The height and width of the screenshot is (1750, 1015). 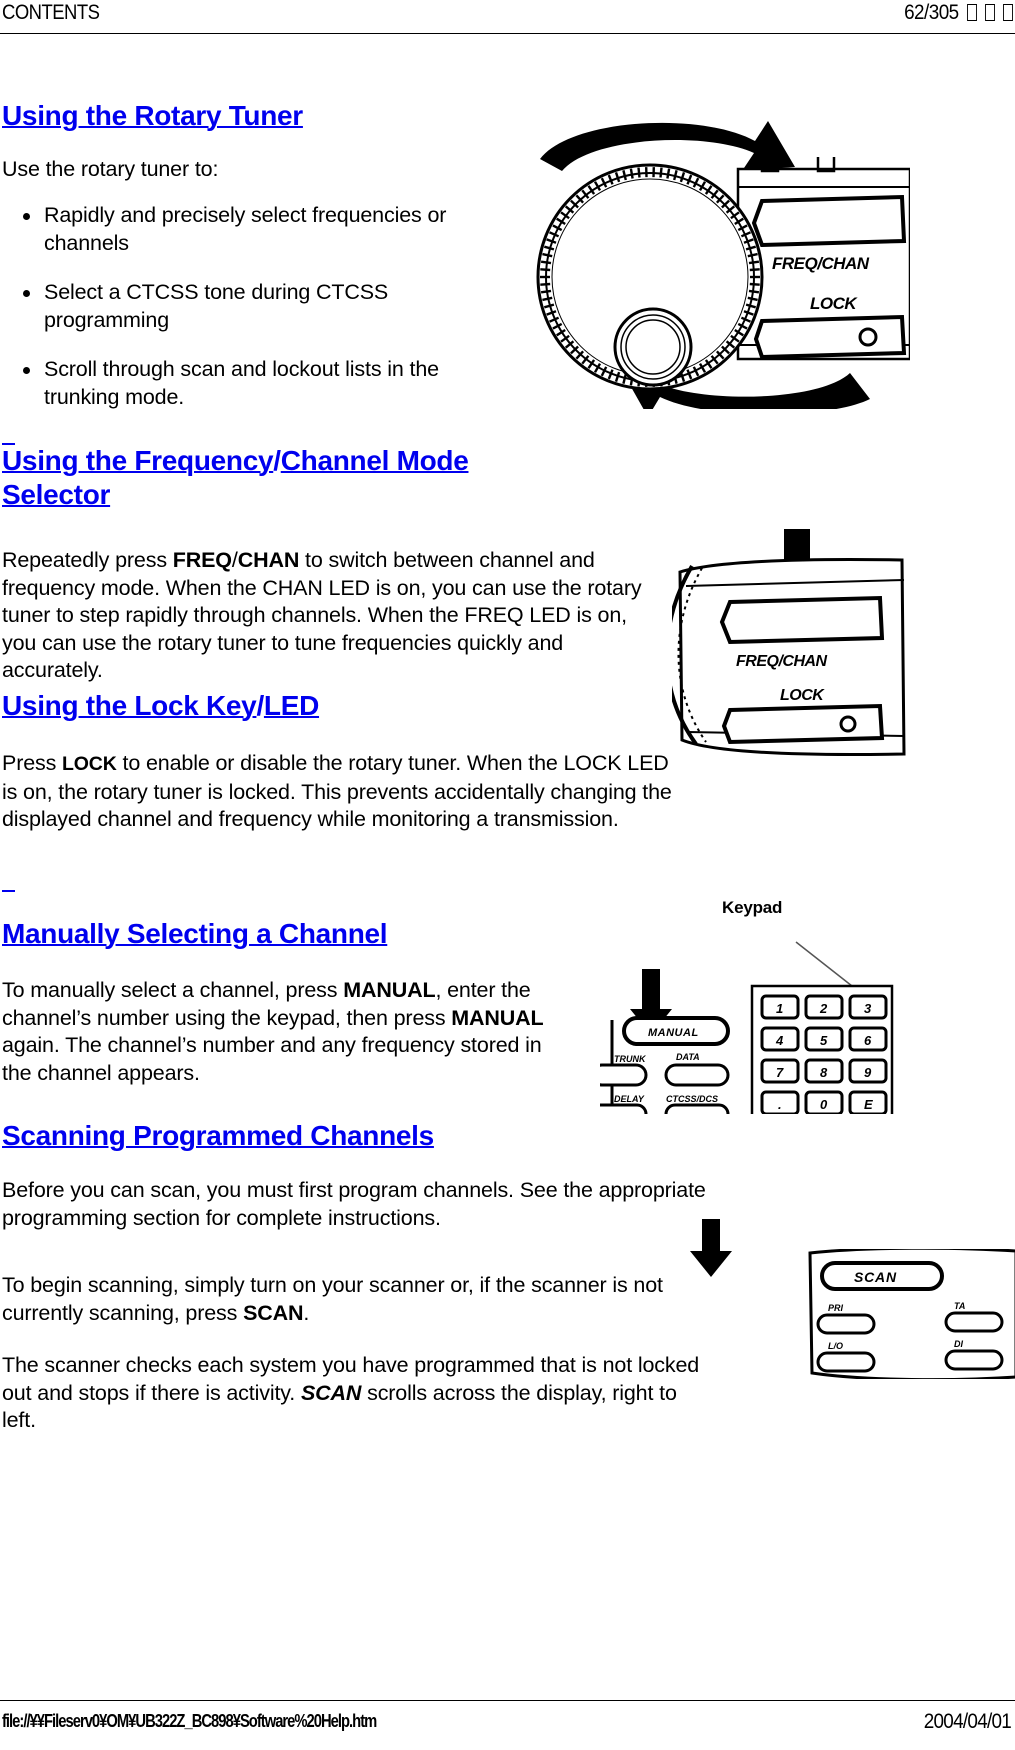 I want to click on heading-slash-2: /, so click(x=260, y=705).